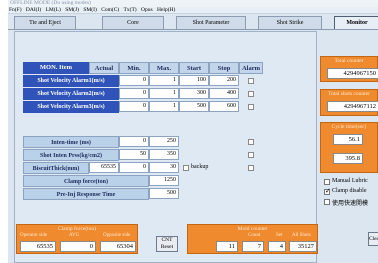 Image resolution: width=378 pixels, height=263 pixels. Describe the element at coordinates (303, 246) in the screenshot. I see `mold-value-allshots: 35127` at that location.